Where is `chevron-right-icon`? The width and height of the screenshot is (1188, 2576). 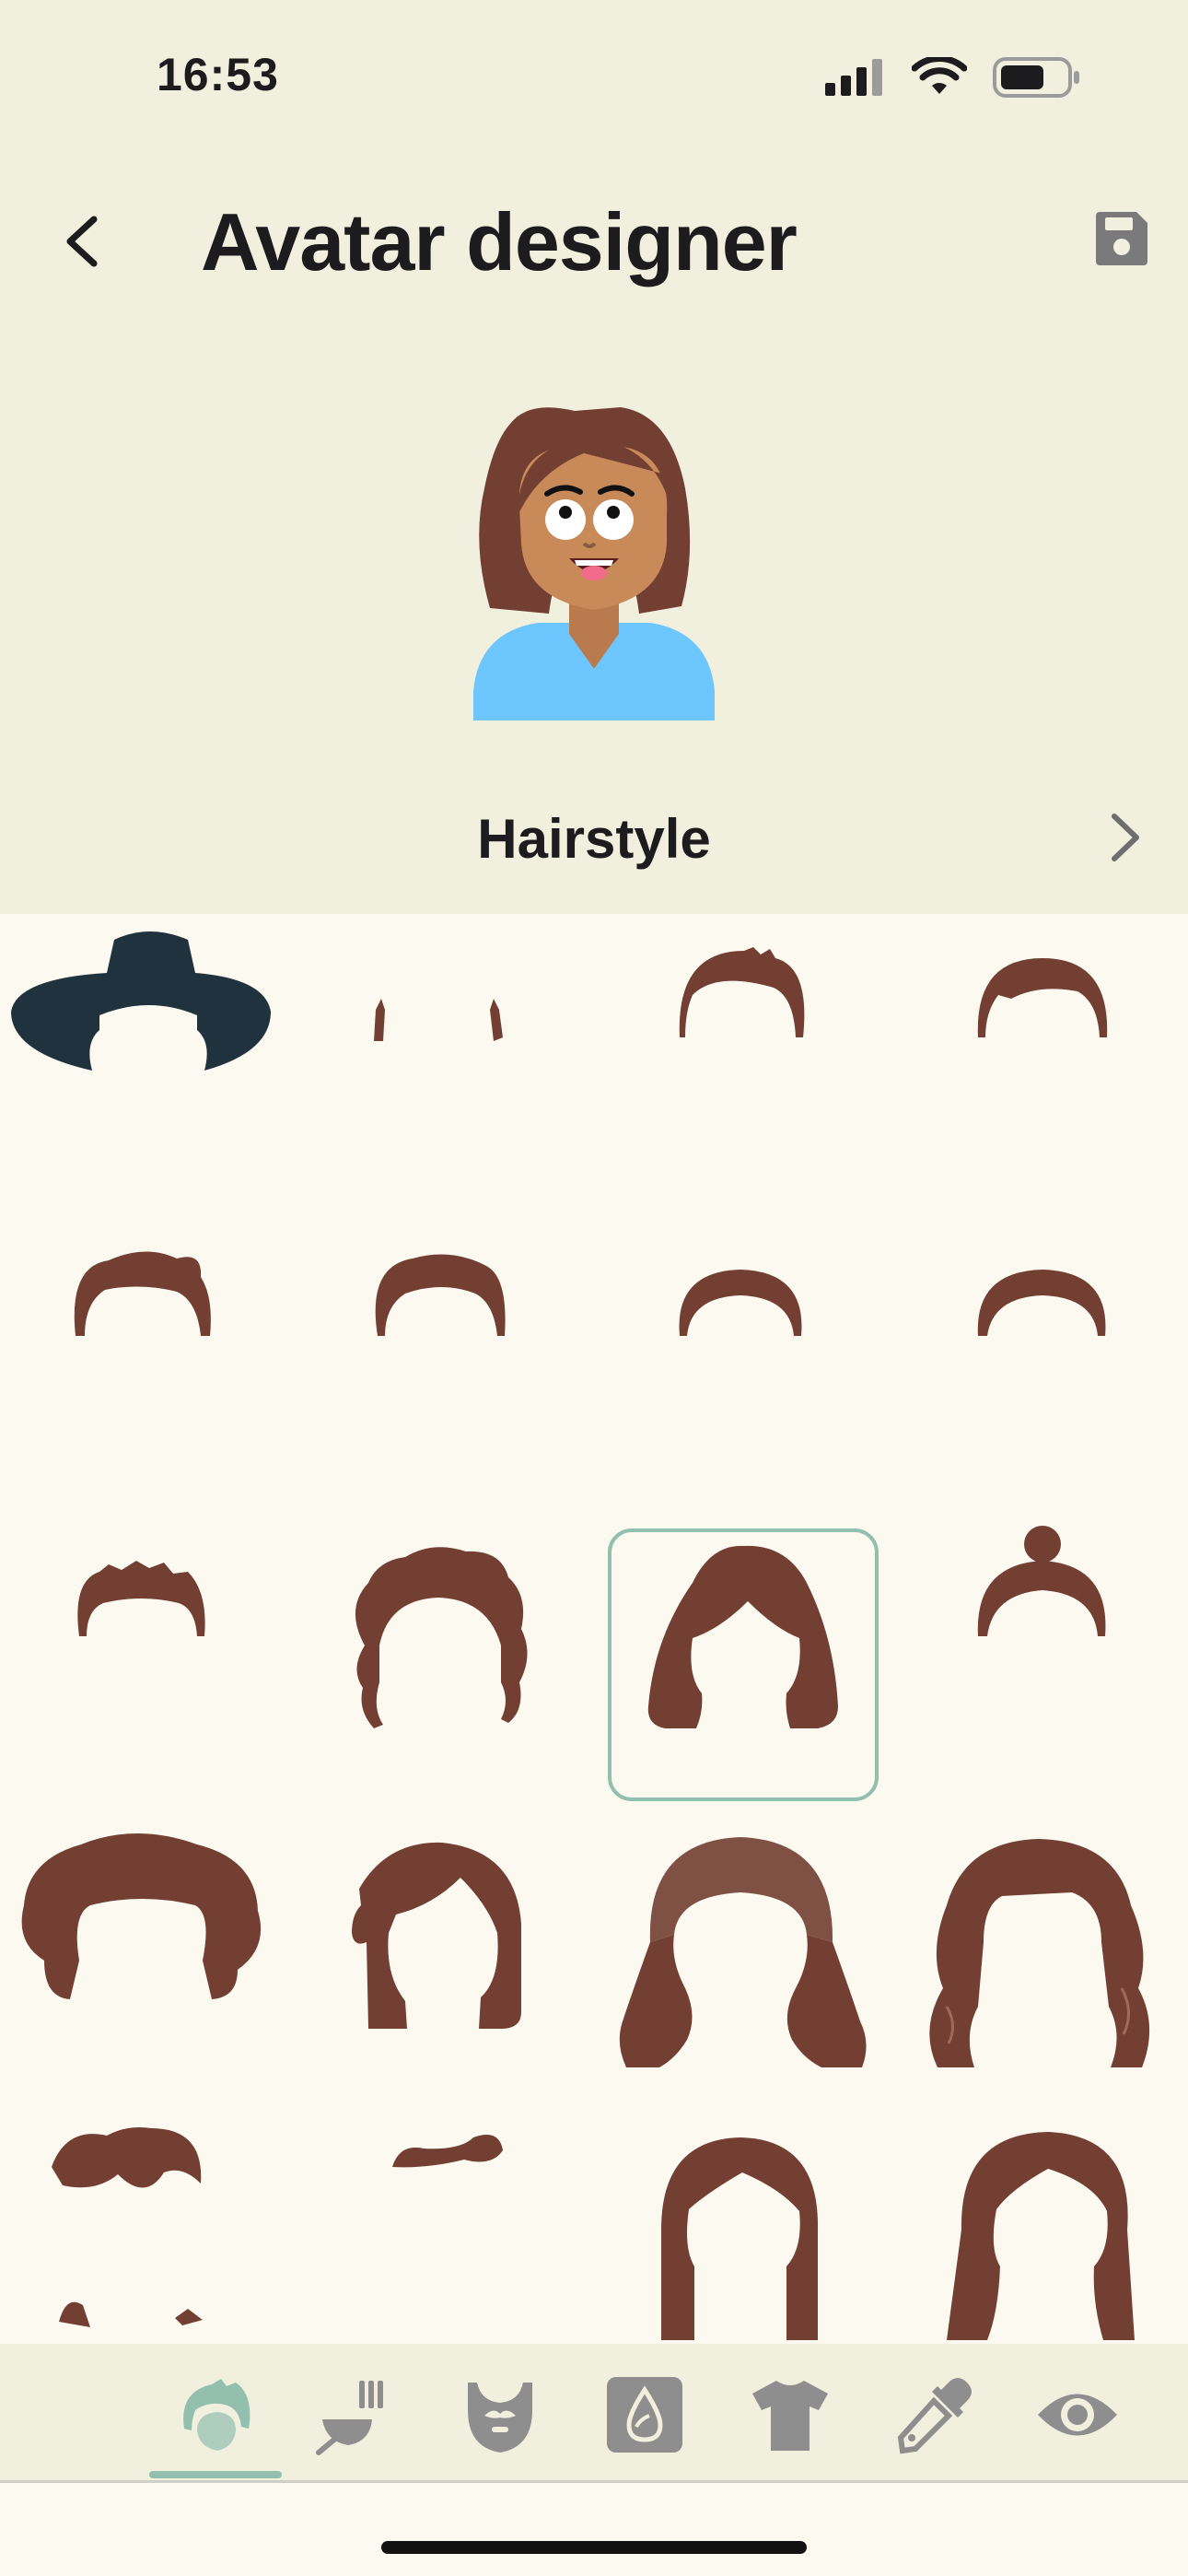
chevron-right-icon is located at coordinates (1125, 837).